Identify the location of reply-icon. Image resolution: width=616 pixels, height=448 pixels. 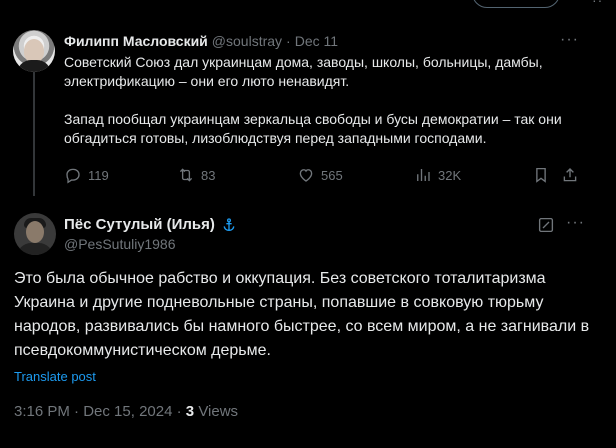
(73, 176).